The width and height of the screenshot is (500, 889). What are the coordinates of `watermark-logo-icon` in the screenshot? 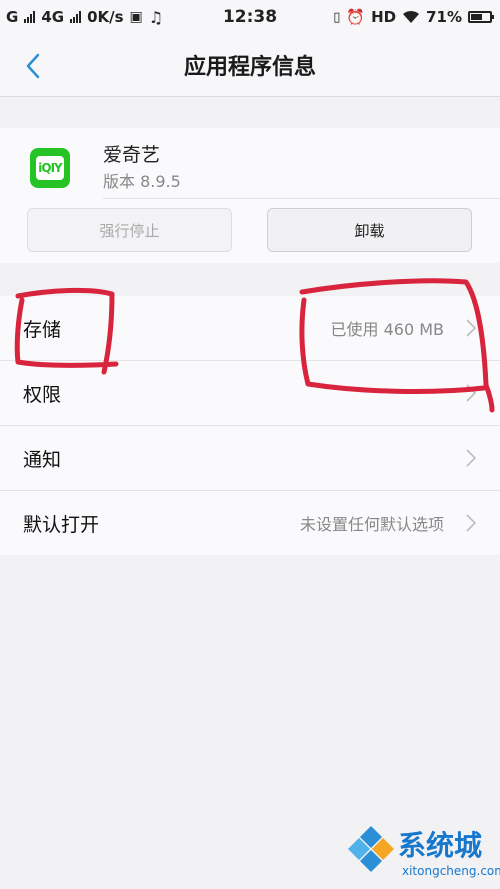 It's located at (371, 849).